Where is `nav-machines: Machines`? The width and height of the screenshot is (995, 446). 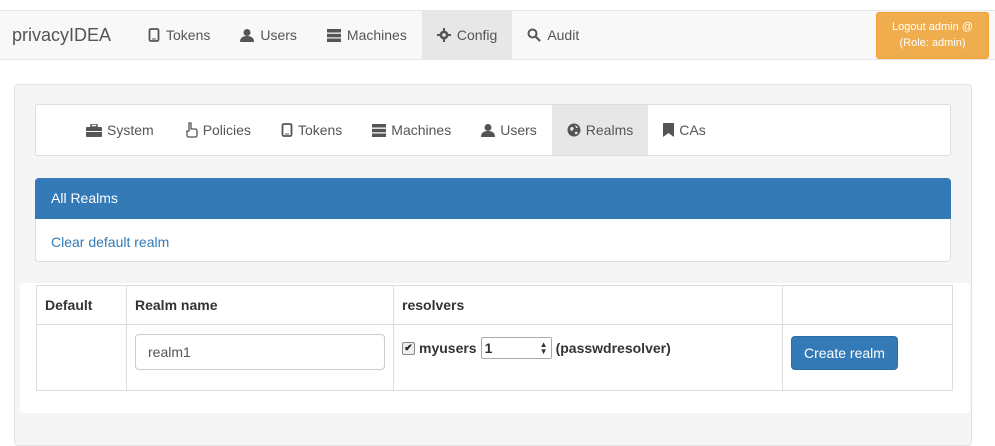
nav-machines: Machines is located at coordinates (367, 35).